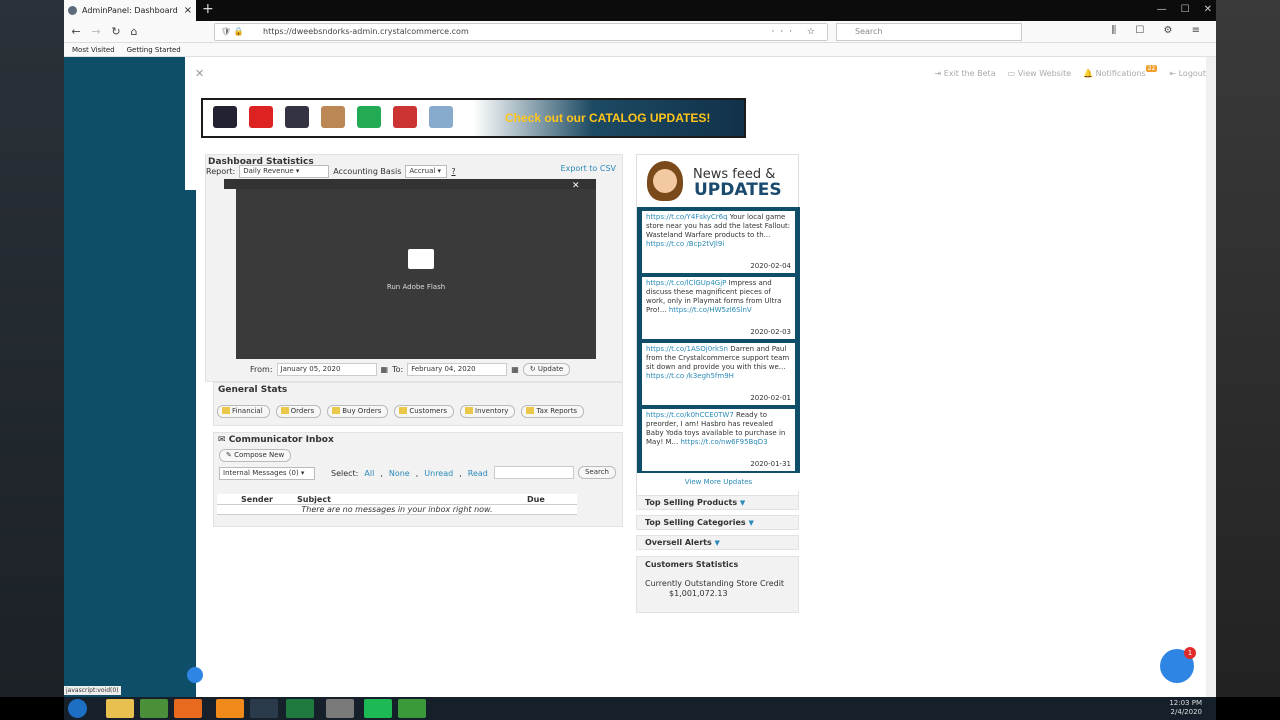 The height and width of the screenshot is (720, 1280). I want to click on lock-icon: 🛡 🔒, so click(232, 31).